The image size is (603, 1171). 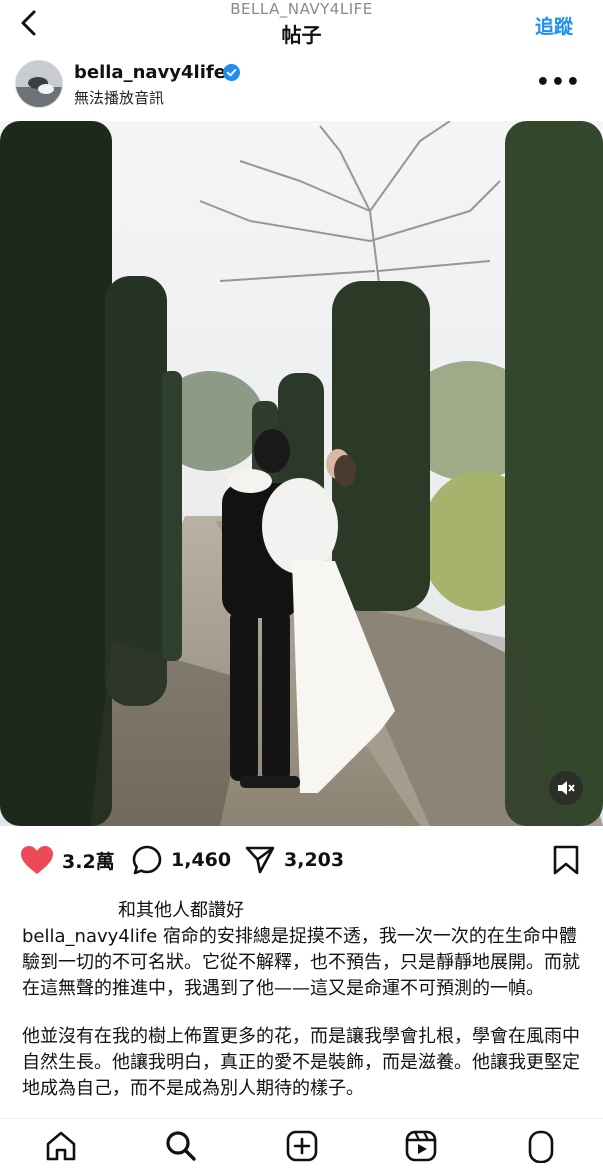 I want to click on like-button: 3.2萬, so click(x=67, y=860).